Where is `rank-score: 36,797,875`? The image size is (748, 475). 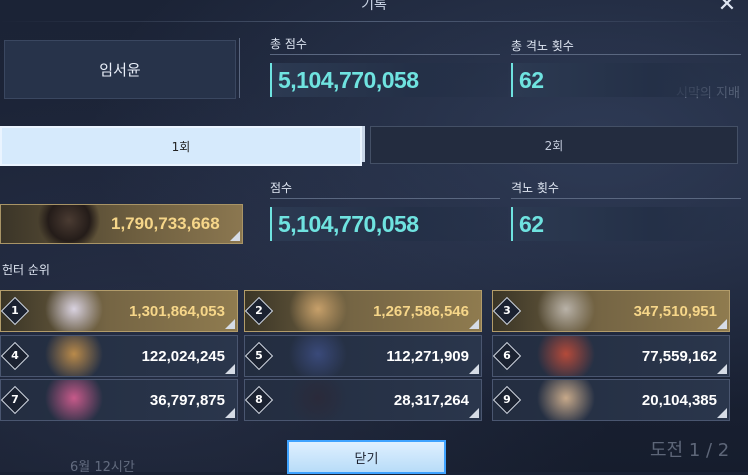
rank-score: 36,797,875 is located at coordinates (187, 400).